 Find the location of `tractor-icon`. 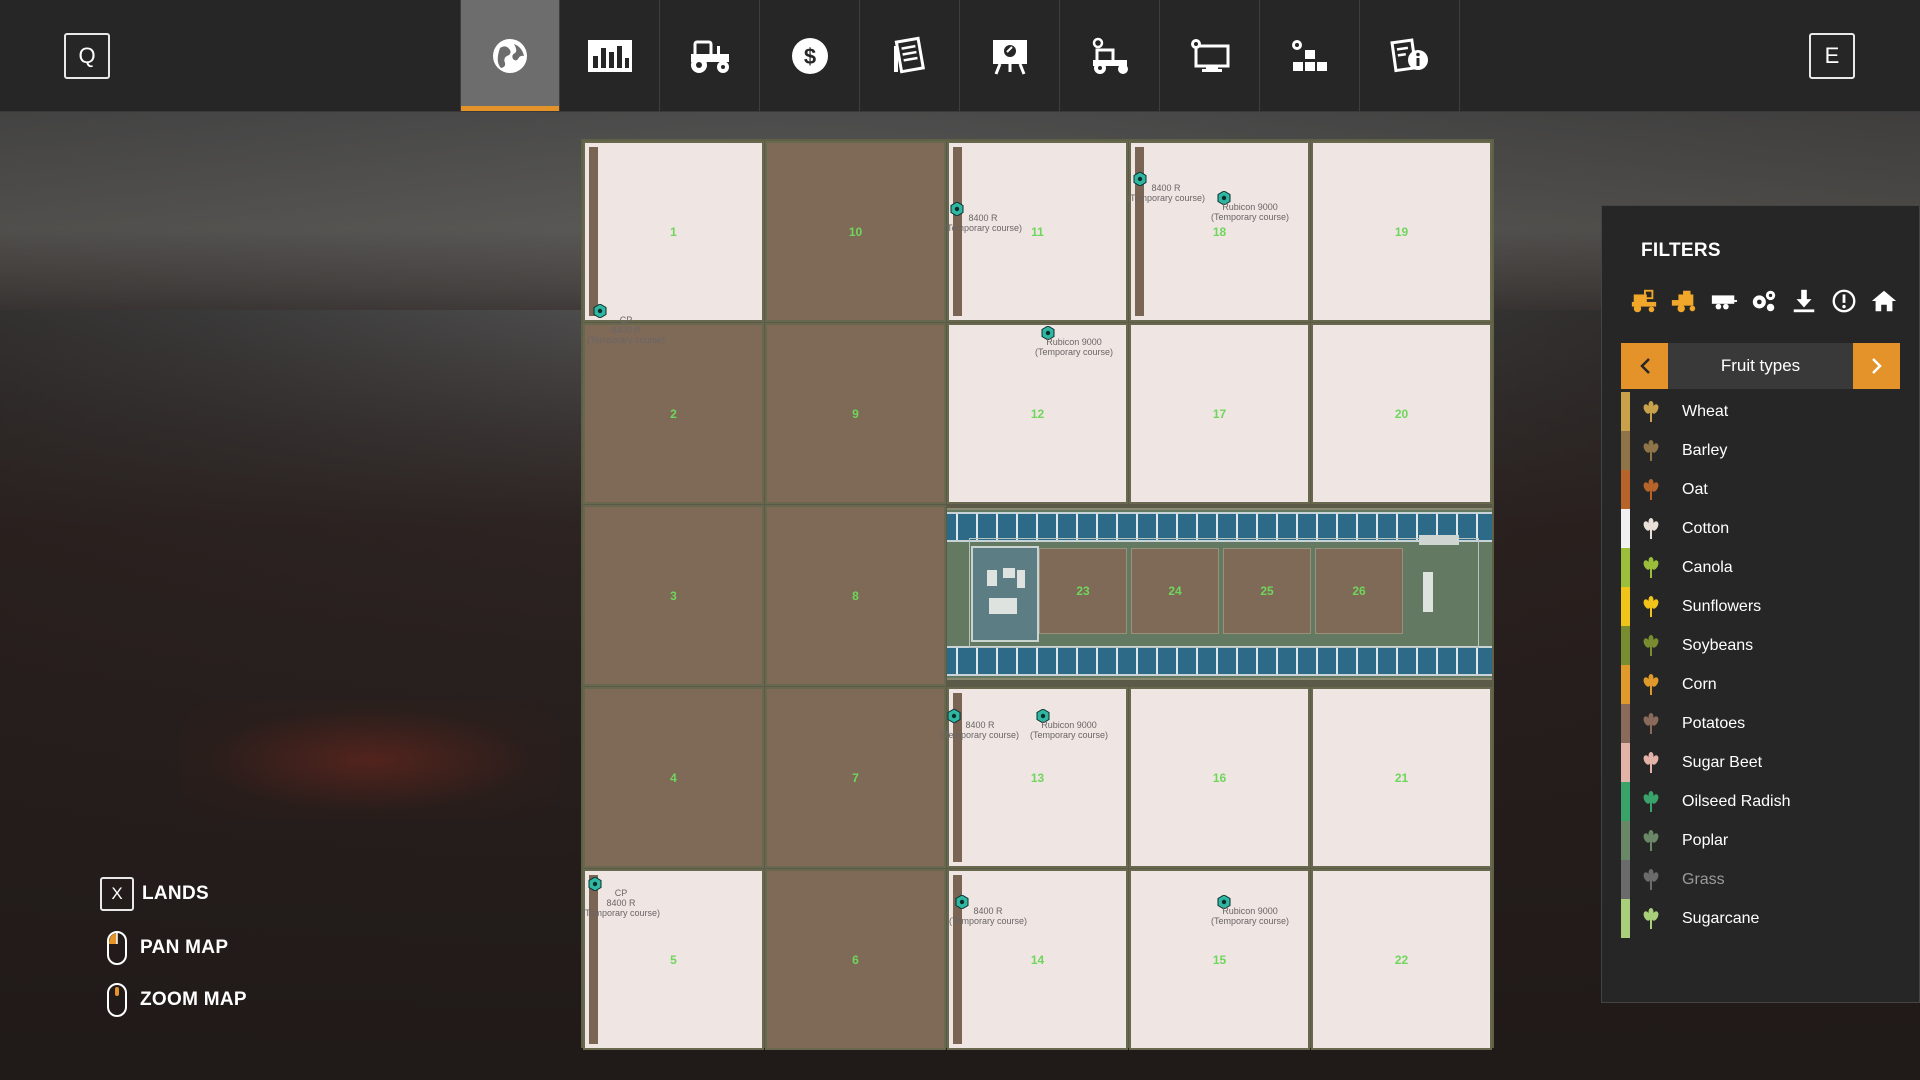

tractor-icon is located at coordinates (709, 56).